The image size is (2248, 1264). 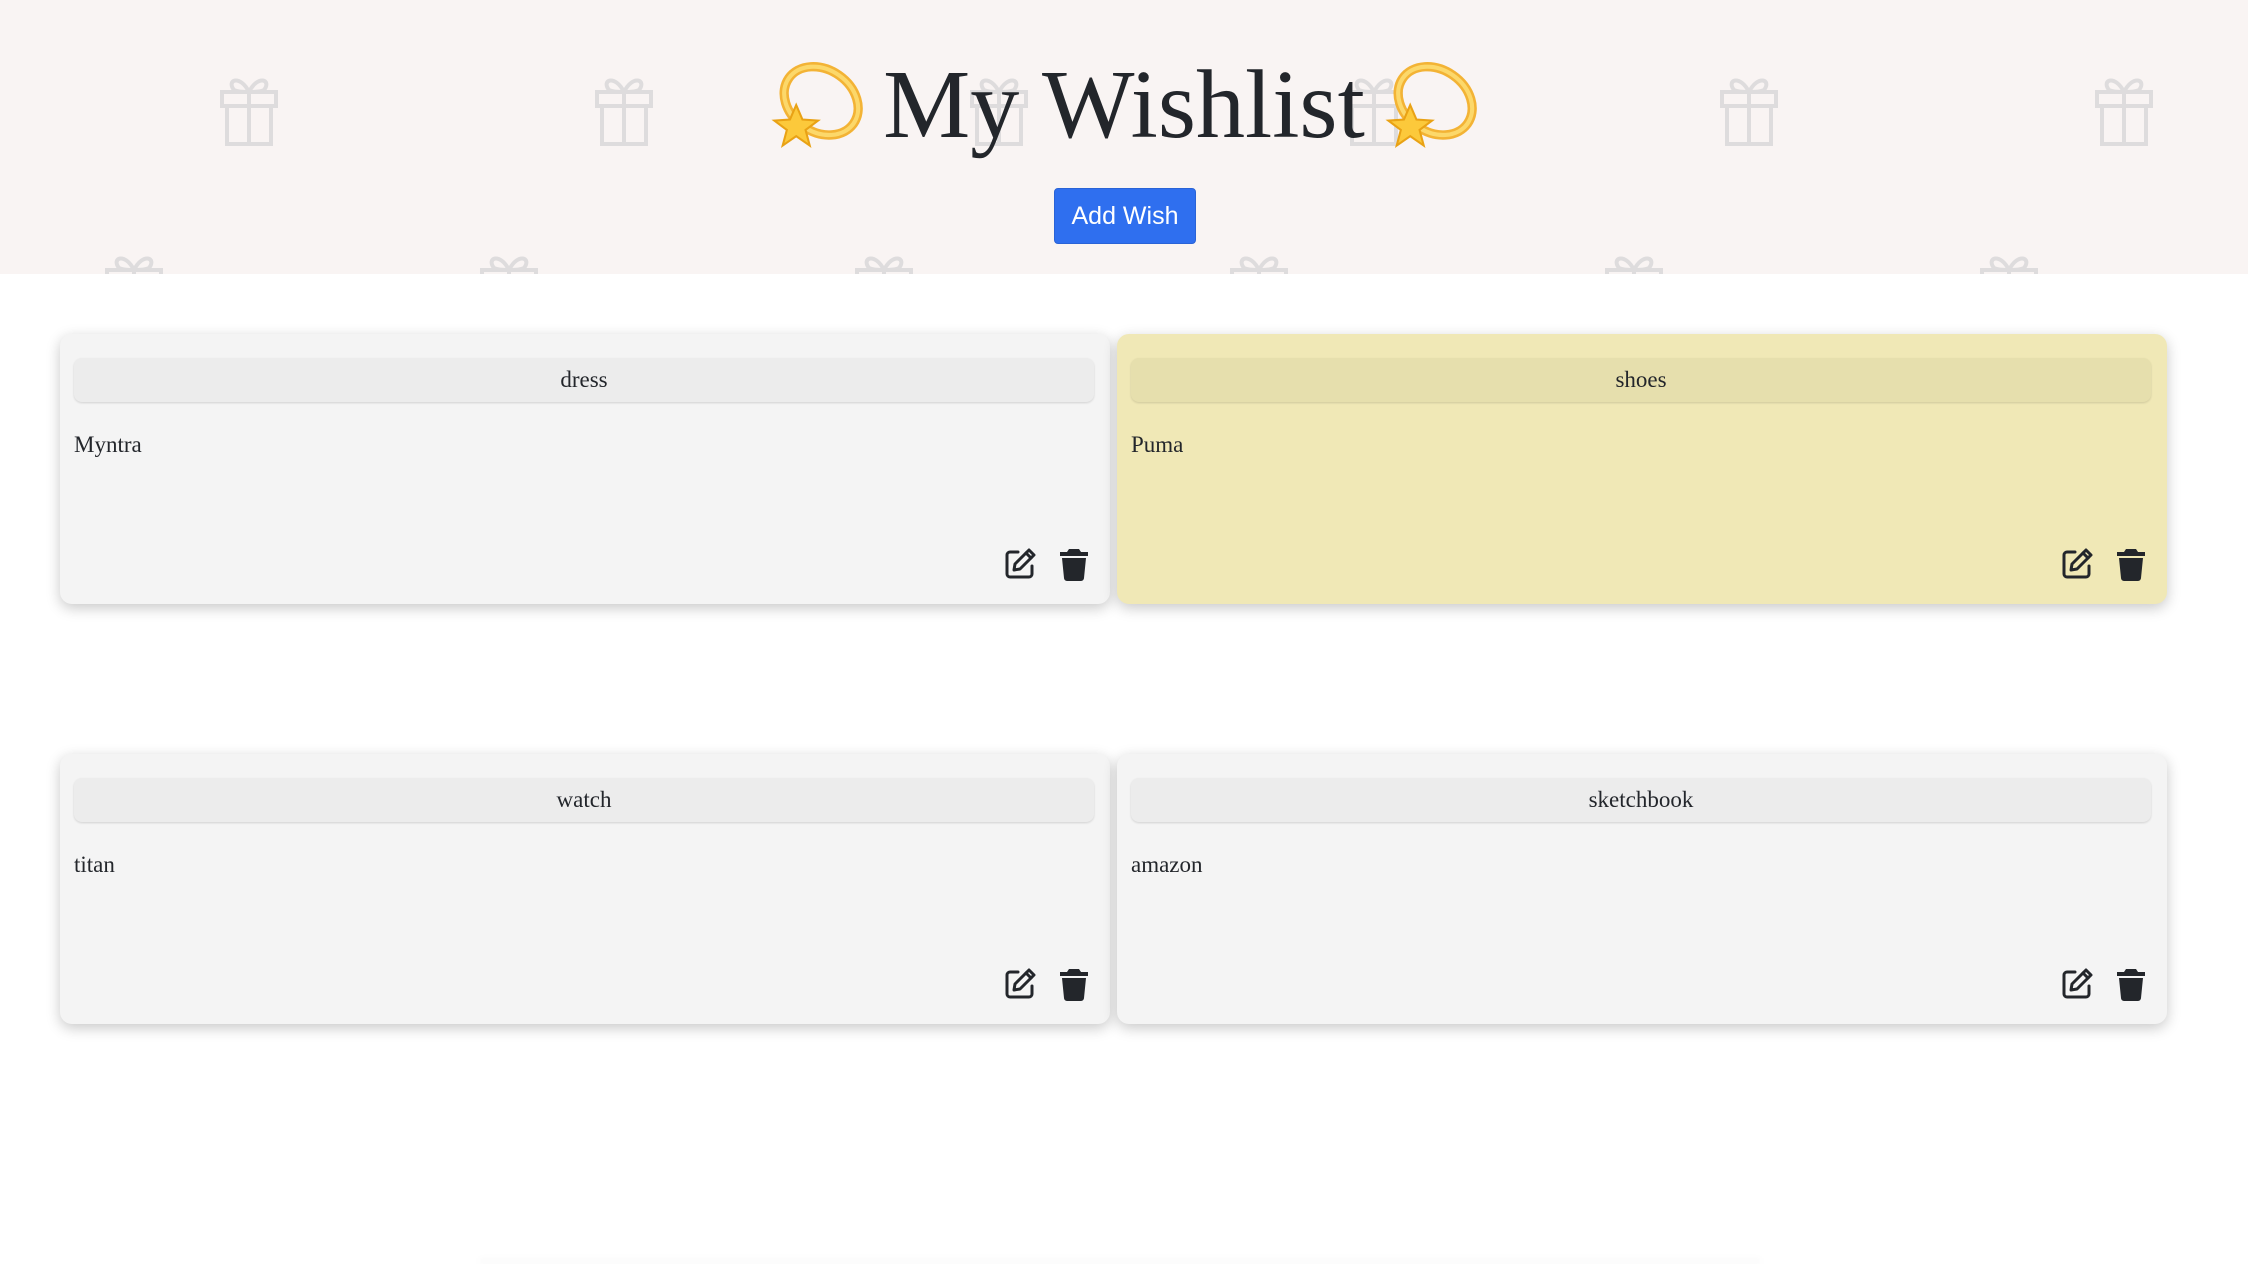 What do you see at coordinates (1125, 216) in the screenshot?
I see `add-wish-button: Add Wish` at bounding box center [1125, 216].